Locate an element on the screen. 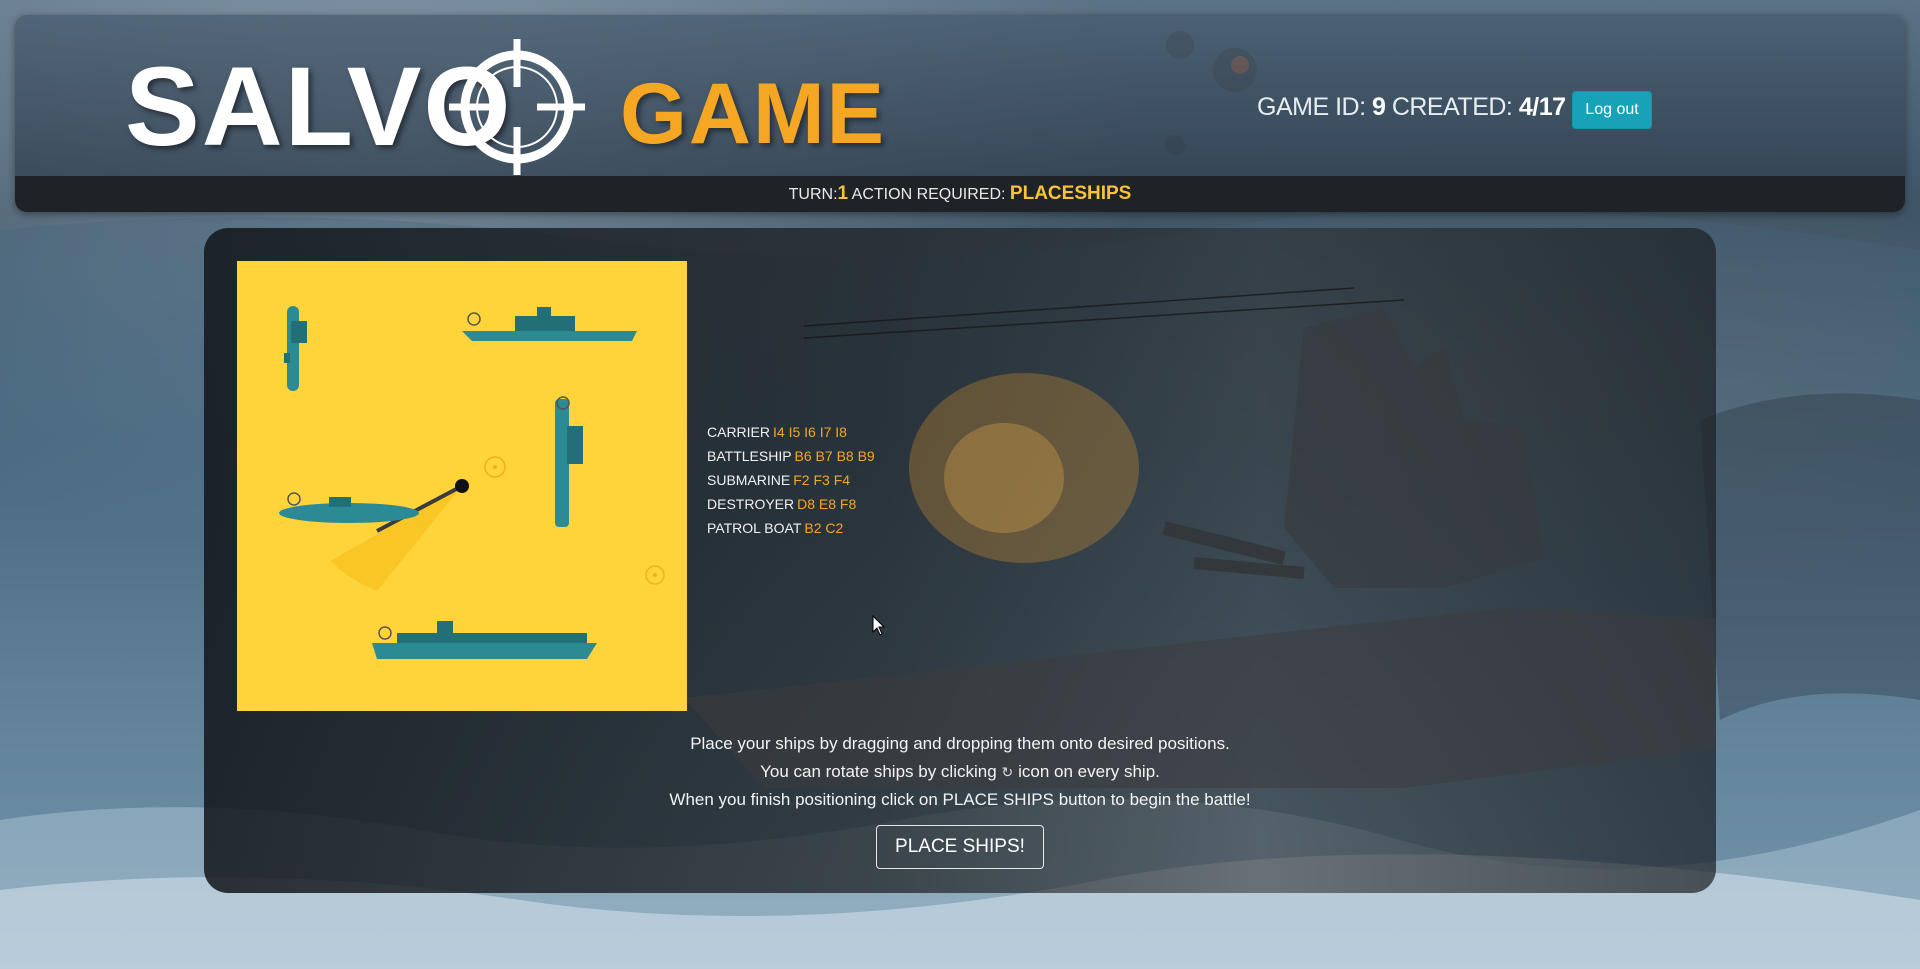  logout-button: Log out is located at coordinates (1612, 110).